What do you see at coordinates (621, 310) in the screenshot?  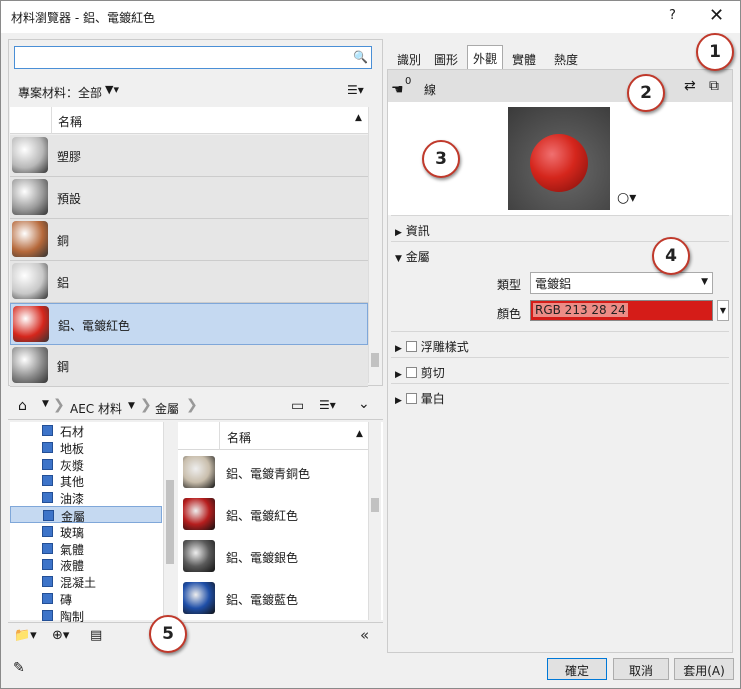 I see `color-swatch: RGB 213 28 24` at bounding box center [621, 310].